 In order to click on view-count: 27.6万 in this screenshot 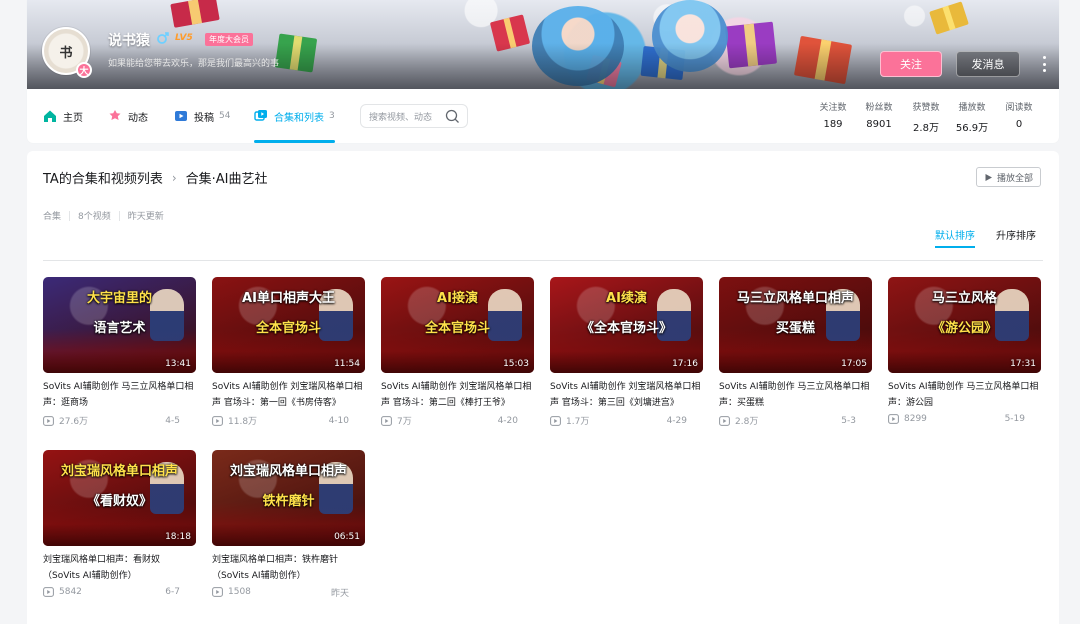, I will do `click(74, 422)`.